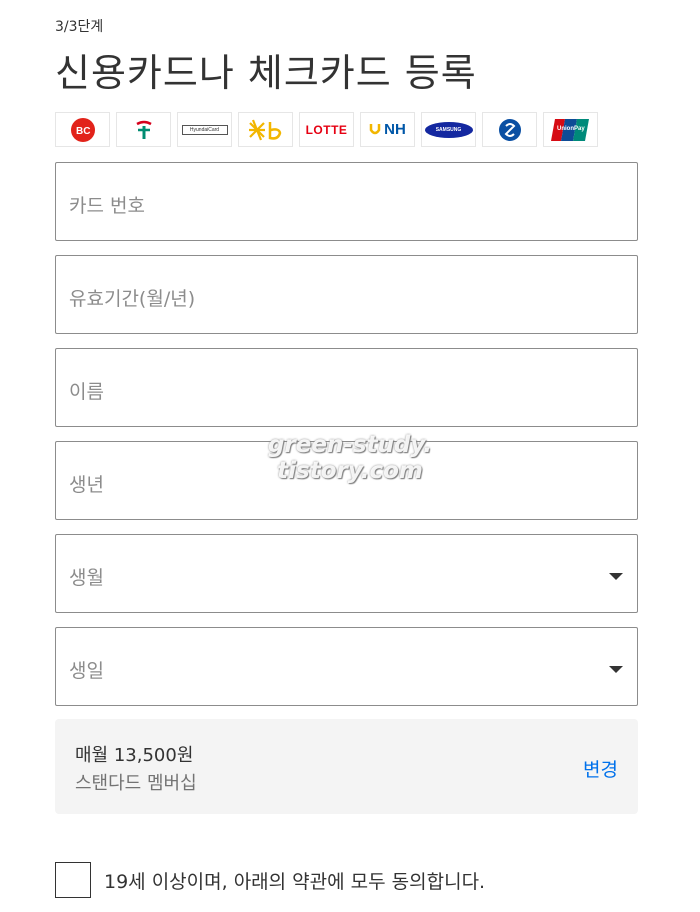 The height and width of the screenshot is (912, 700). I want to click on kb-card-logo, so click(265, 129).